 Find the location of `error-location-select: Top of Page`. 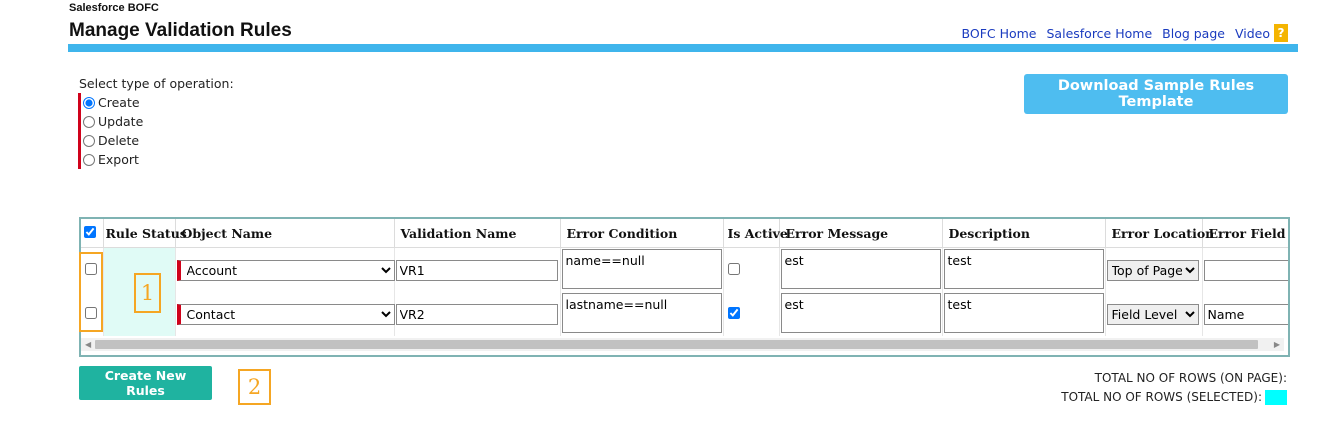

error-location-select: Top of Page is located at coordinates (1152, 270).